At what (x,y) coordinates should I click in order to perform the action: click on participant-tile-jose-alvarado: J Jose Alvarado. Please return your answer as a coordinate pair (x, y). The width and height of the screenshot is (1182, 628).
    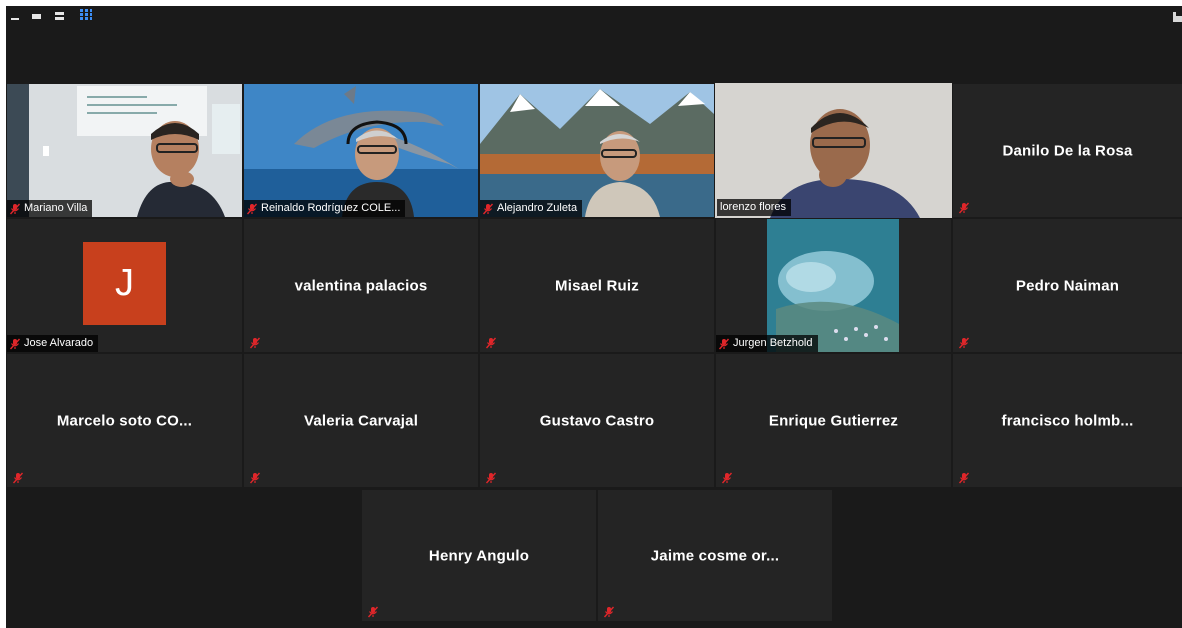
    Looking at the image, I should click on (124, 285).